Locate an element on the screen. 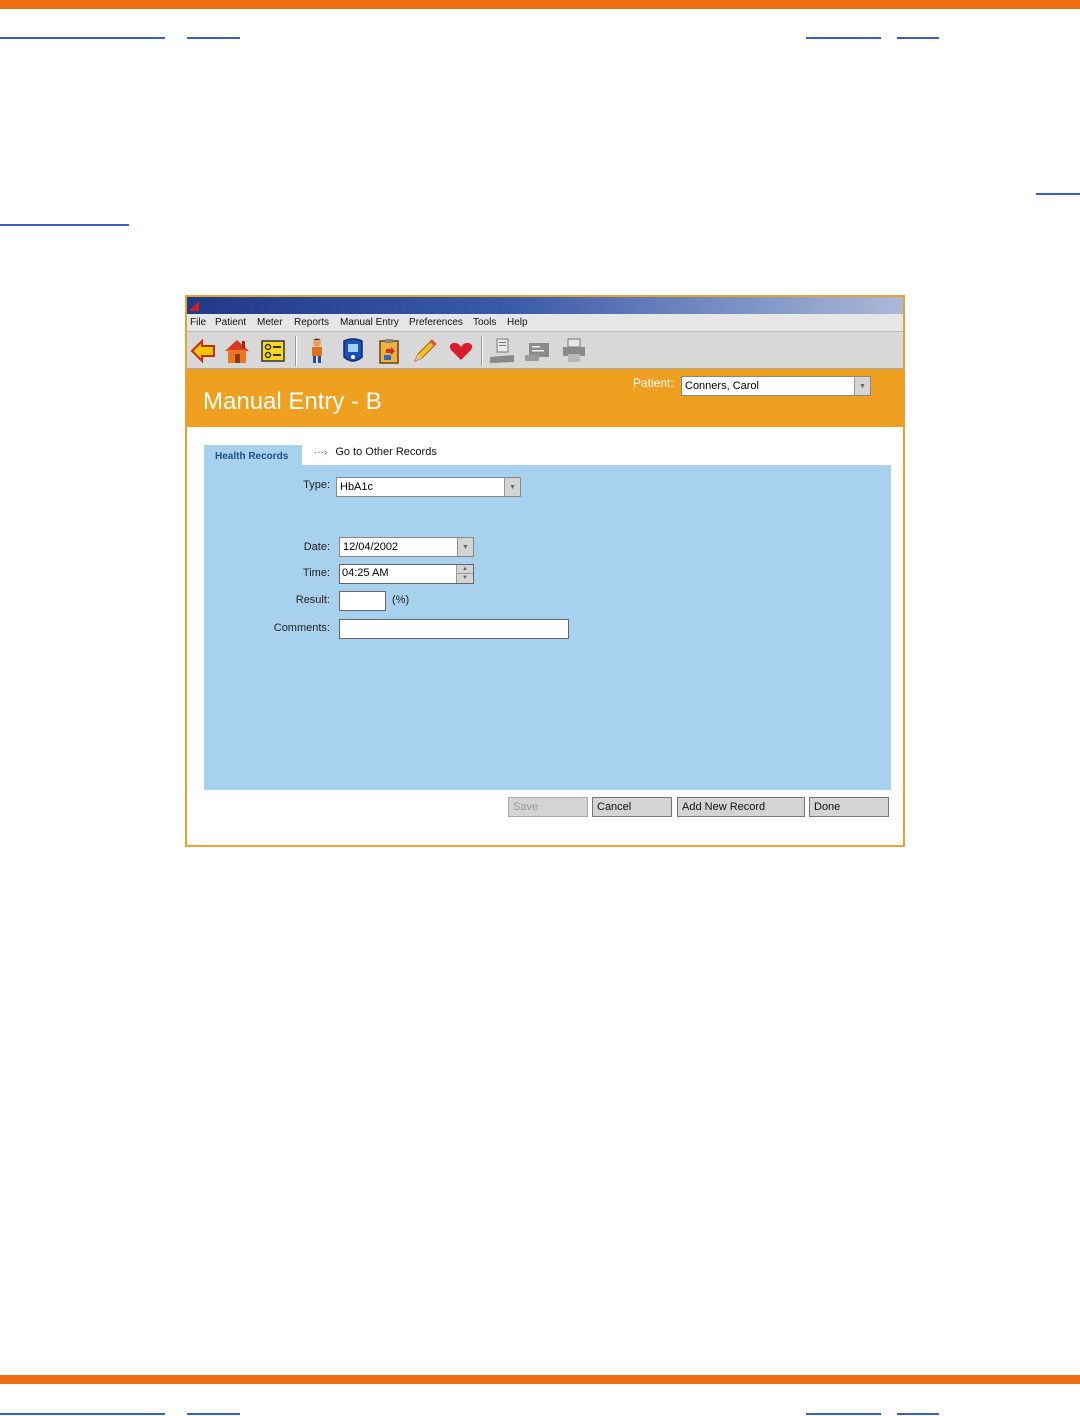  date-label: Date: is located at coordinates (316, 547).